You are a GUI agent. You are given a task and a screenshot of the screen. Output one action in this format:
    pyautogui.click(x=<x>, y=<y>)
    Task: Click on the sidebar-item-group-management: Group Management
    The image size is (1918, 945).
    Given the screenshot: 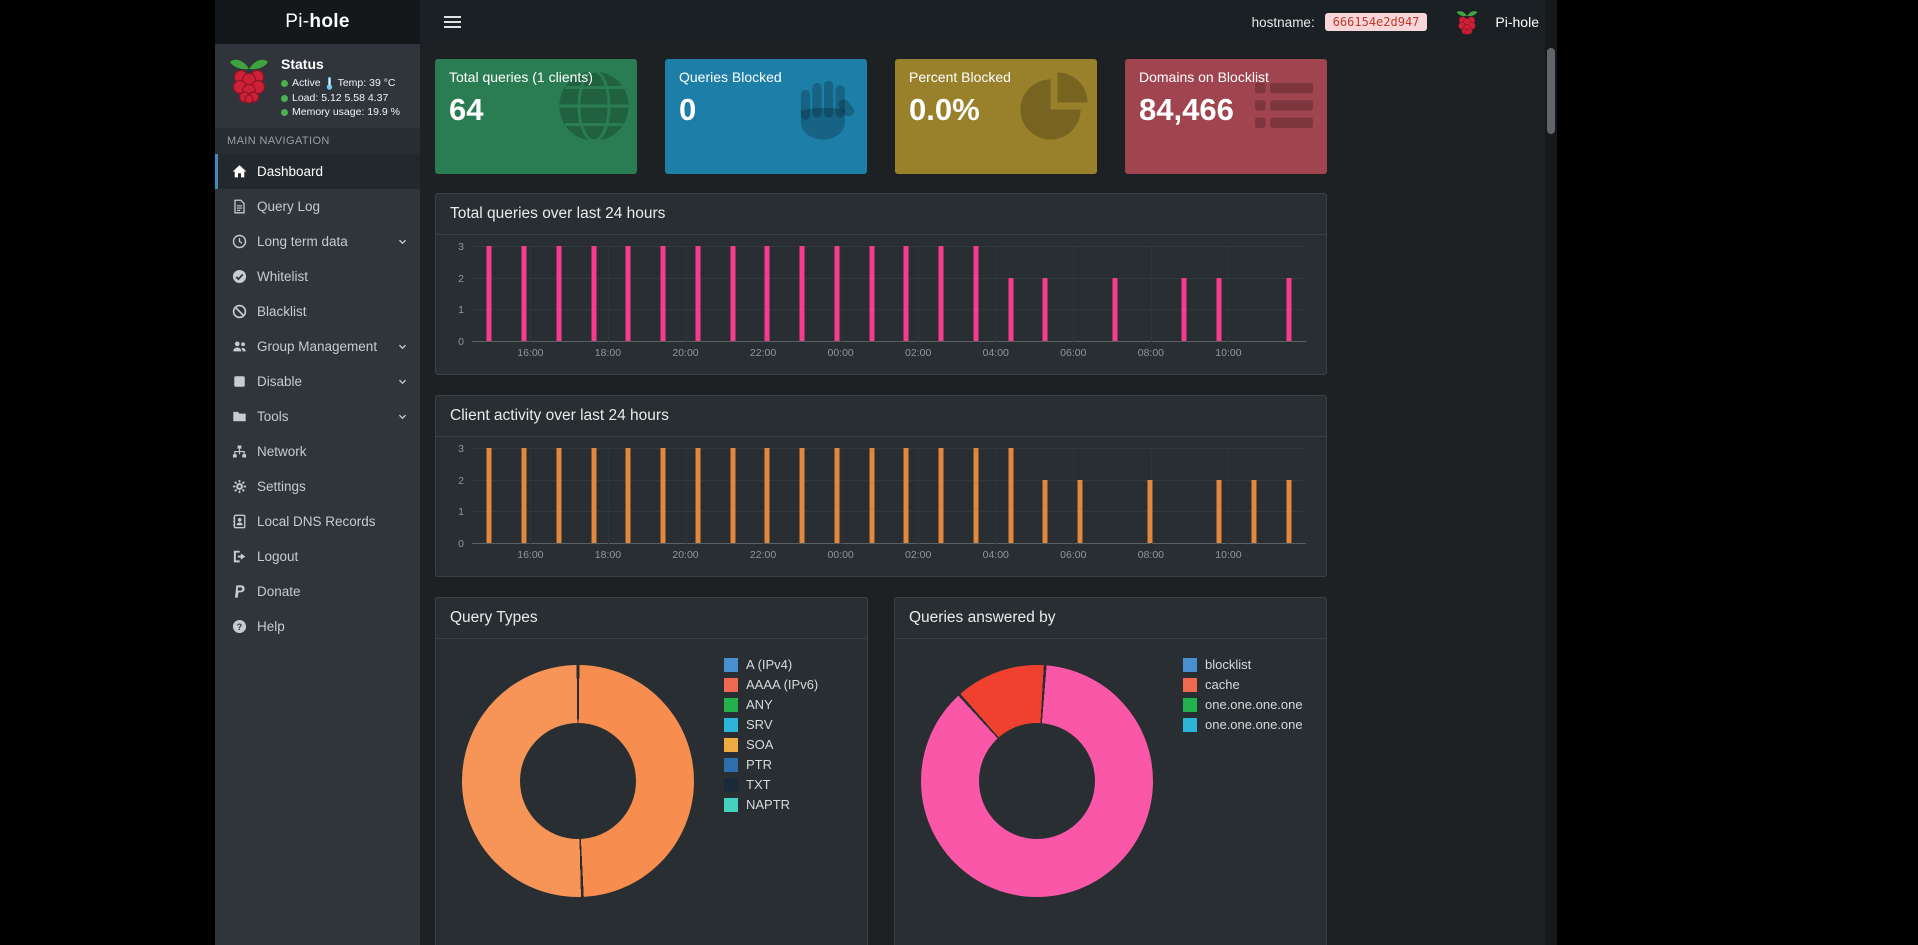 What is the action you would take?
    pyautogui.click(x=317, y=346)
    